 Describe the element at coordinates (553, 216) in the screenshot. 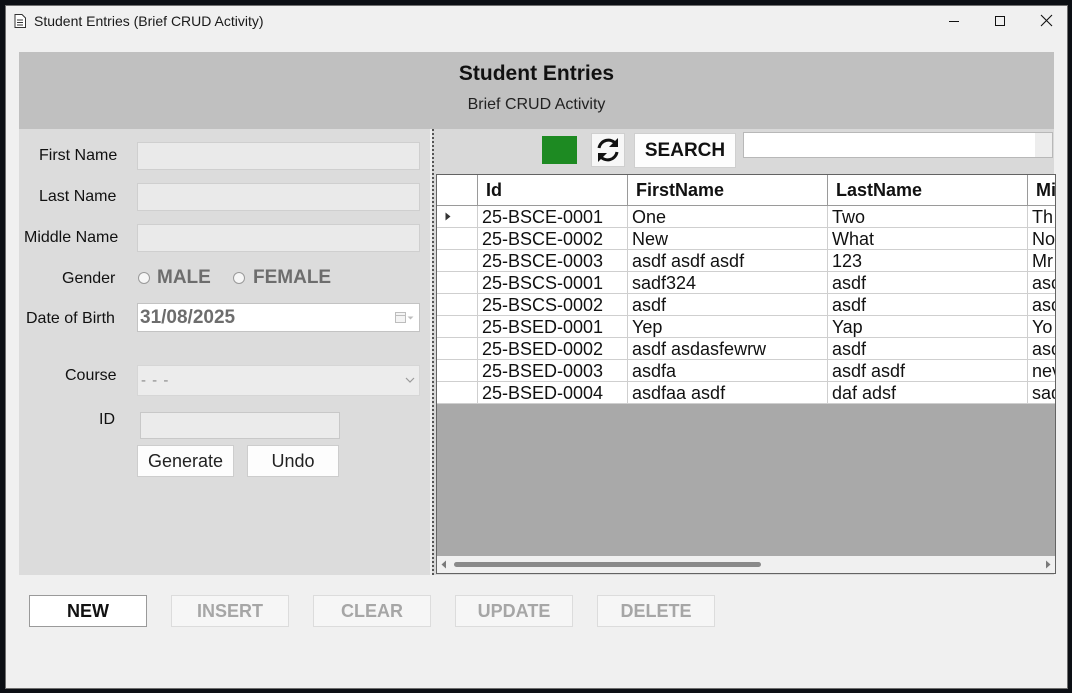

I see `table-cell: 25-BSCE-0001` at that location.